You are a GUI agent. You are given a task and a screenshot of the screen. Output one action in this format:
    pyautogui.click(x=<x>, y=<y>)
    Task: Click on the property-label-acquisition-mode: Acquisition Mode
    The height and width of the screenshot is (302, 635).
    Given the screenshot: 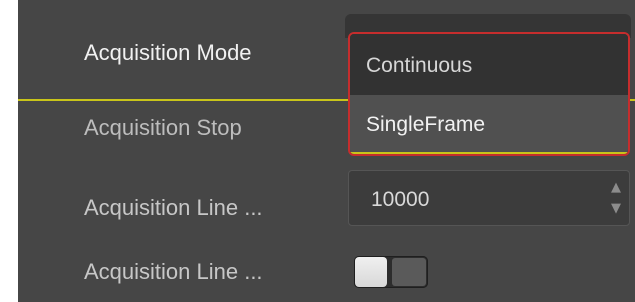 What is the action you would take?
    pyautogui.click(x=168, y=52)
    